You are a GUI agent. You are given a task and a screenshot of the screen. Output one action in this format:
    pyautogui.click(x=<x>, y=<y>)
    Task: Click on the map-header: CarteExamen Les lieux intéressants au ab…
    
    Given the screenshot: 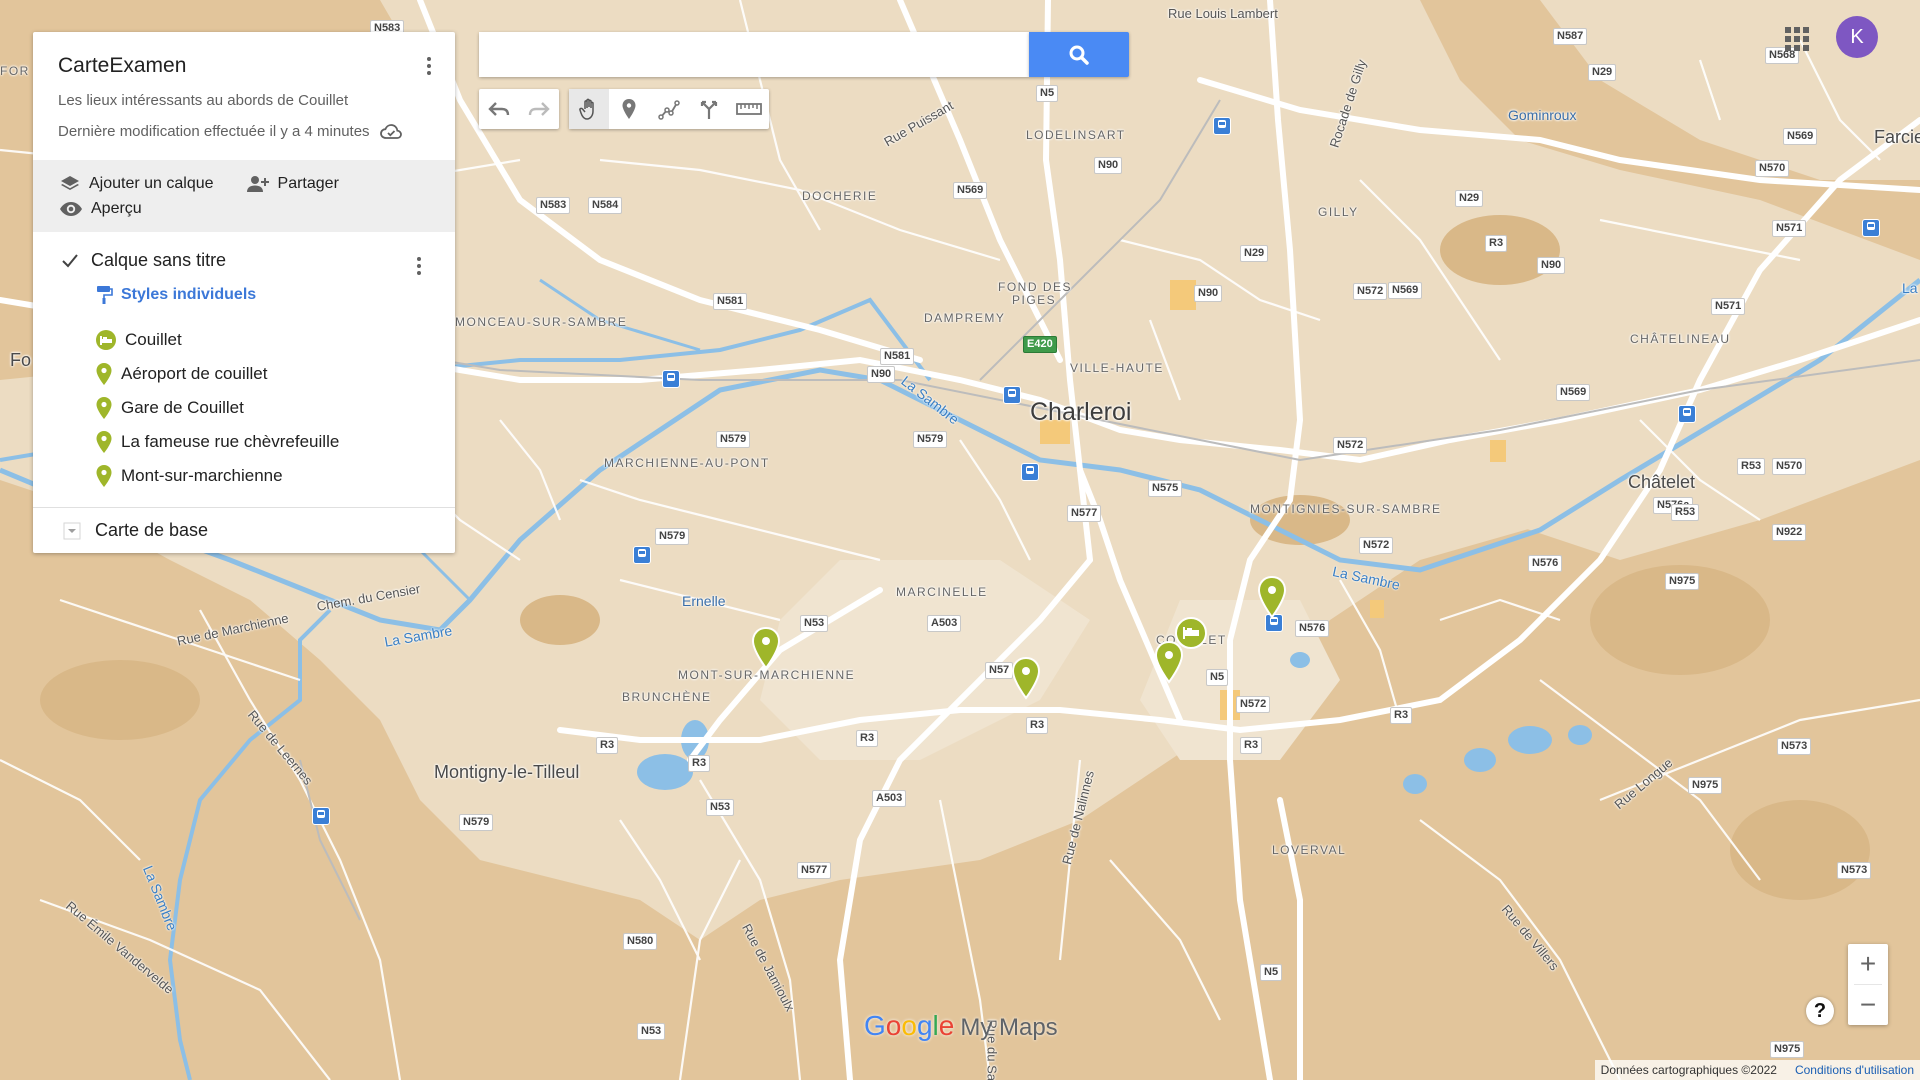 What is the action you would take?
    pyautogui.click(x=244, y=96)
    